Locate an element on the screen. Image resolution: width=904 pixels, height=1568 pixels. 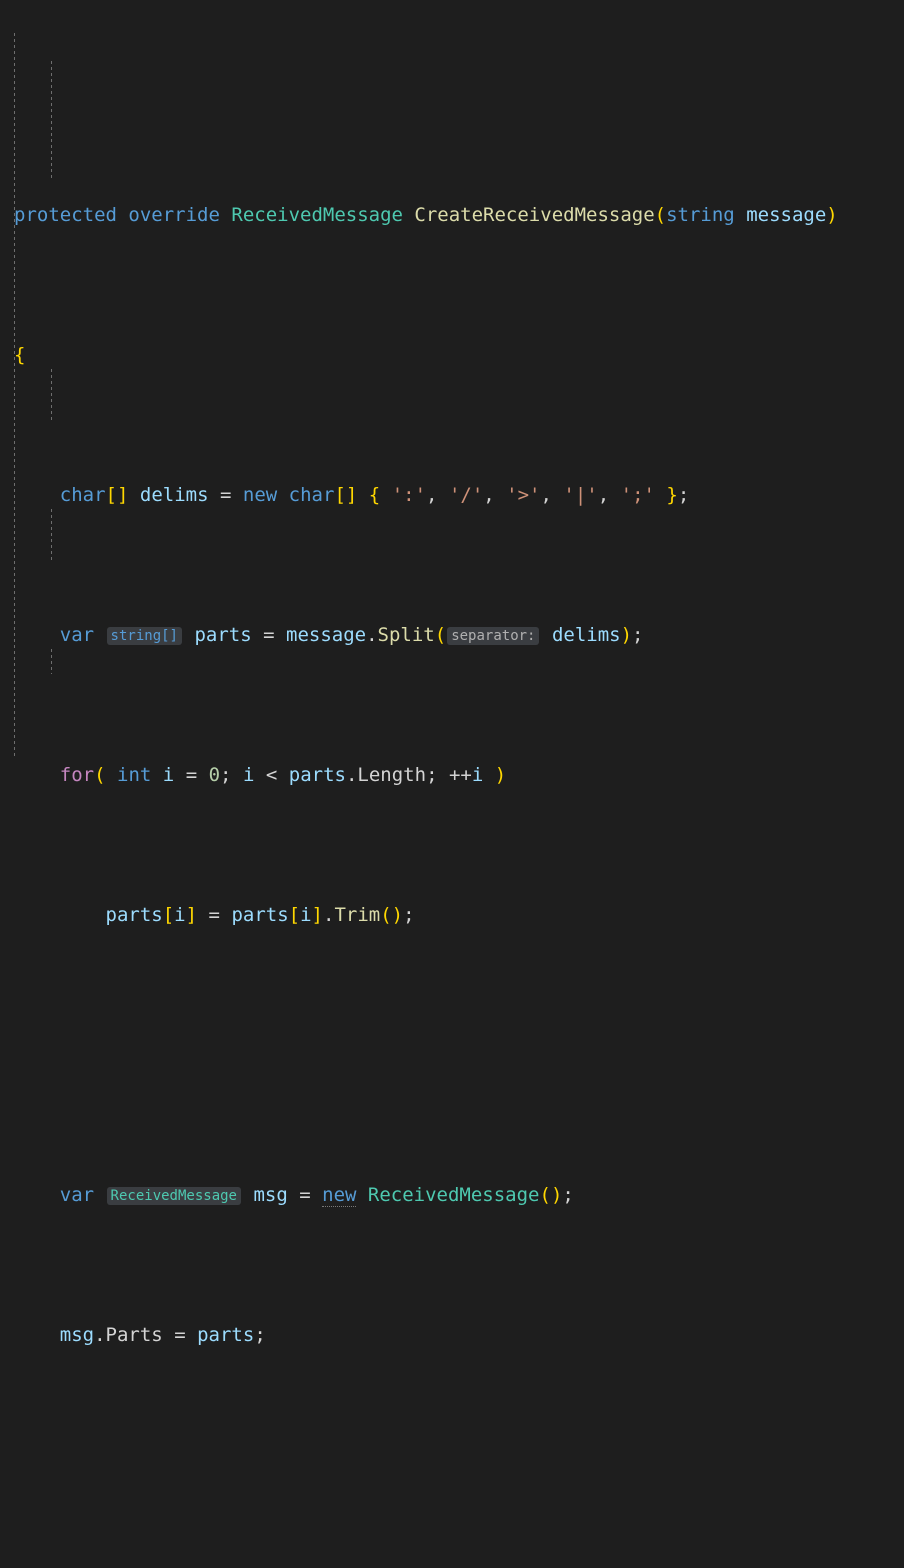
token-protected: protected is located at coordinates (65, 215).